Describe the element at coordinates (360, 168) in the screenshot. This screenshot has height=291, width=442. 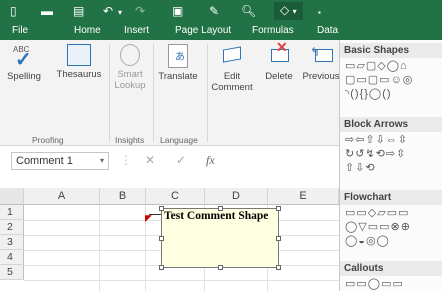
I see `block-arrows-row: ⇧⇩⟲` at that location.